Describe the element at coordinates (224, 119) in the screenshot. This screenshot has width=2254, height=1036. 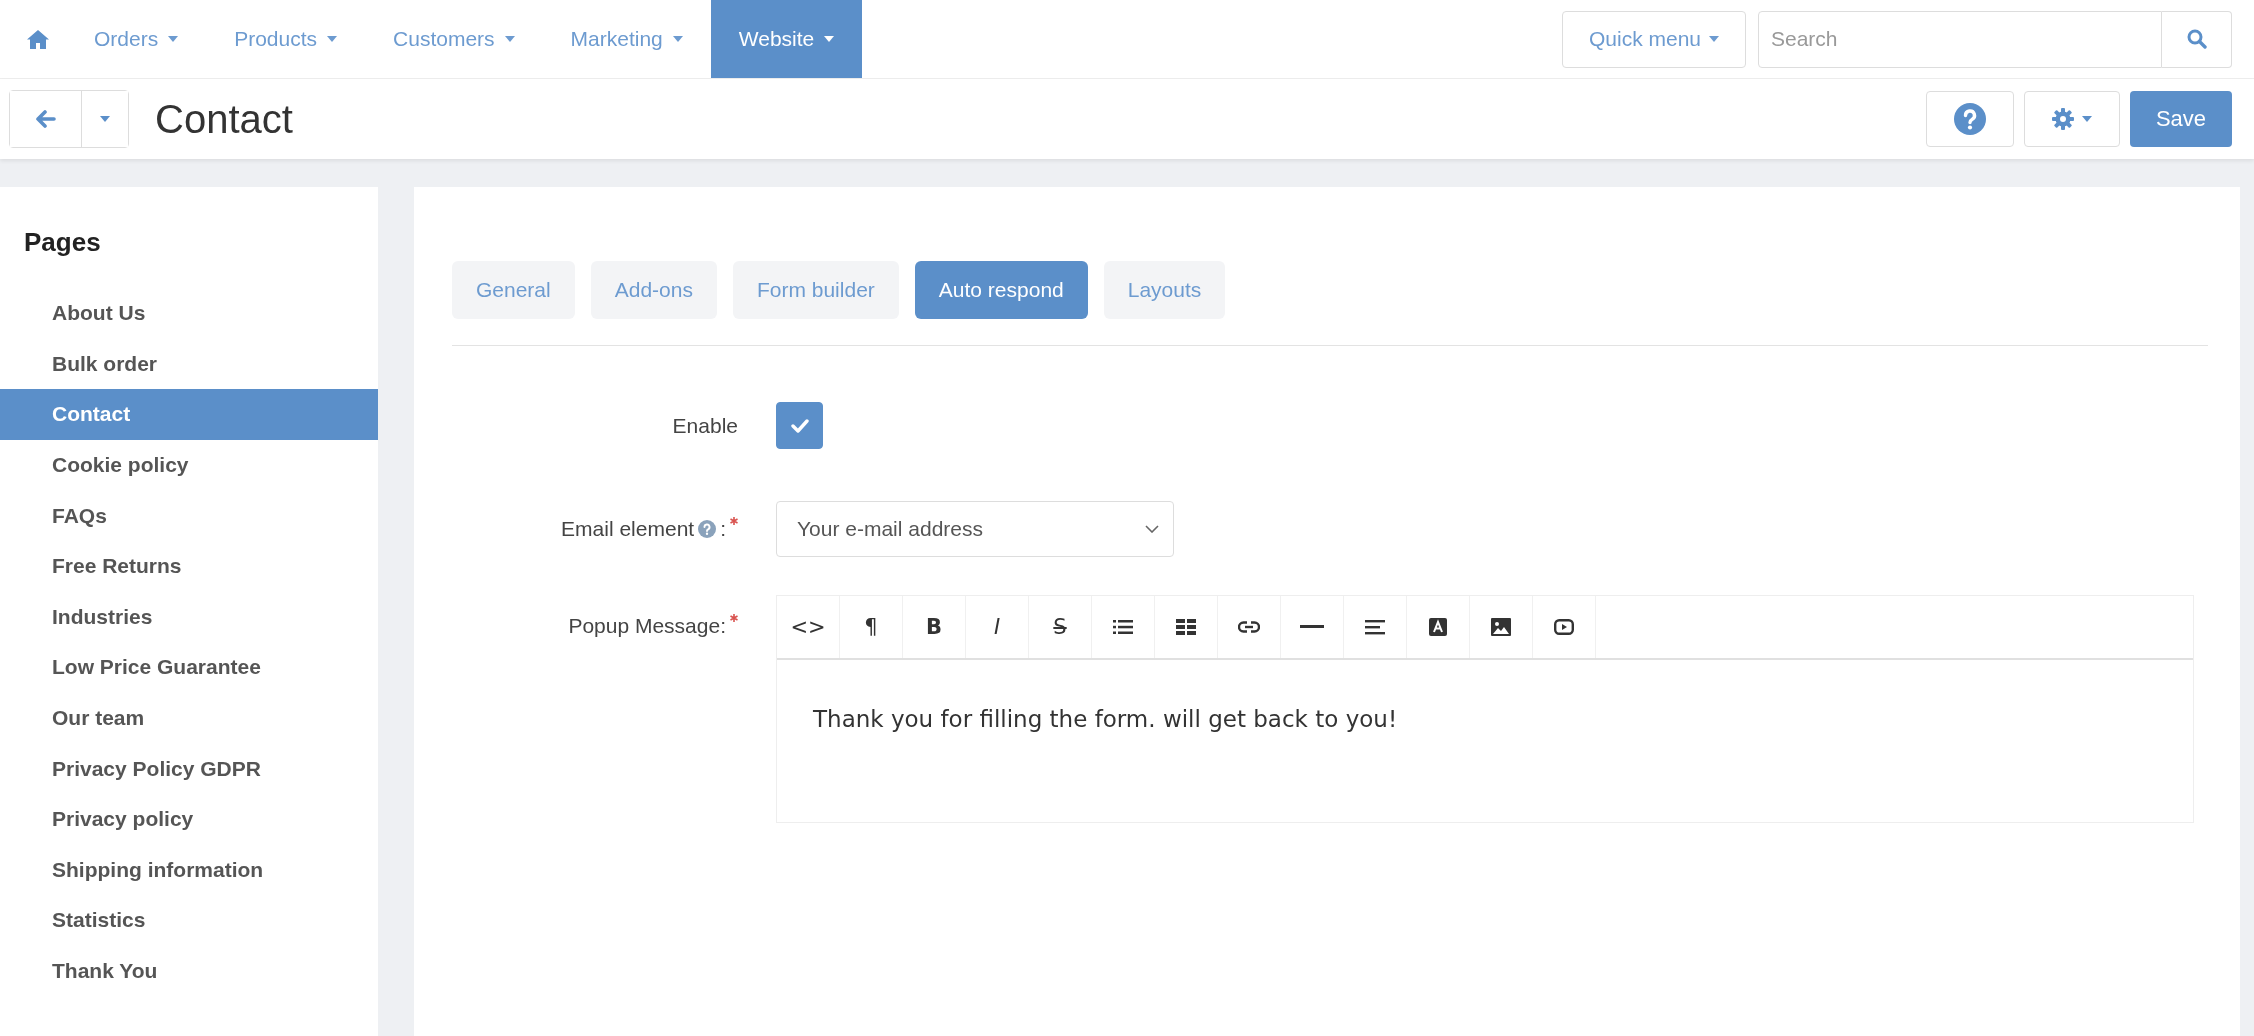
I see `page-title: Contact` at that location.